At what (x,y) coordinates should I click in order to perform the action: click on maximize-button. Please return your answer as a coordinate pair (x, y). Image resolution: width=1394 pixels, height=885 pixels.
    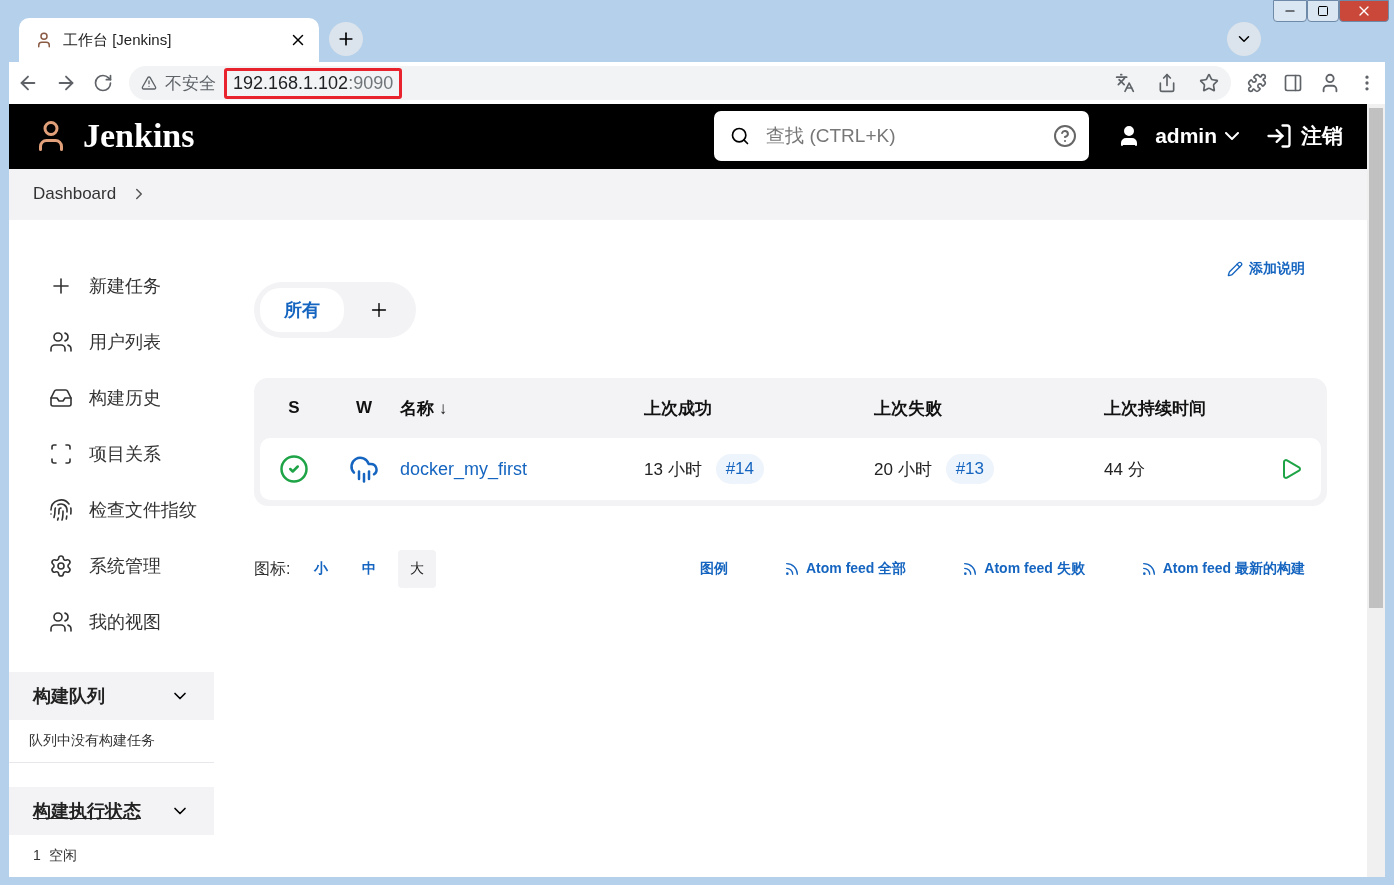
    Looking at the image, I should click on (1323, 11).